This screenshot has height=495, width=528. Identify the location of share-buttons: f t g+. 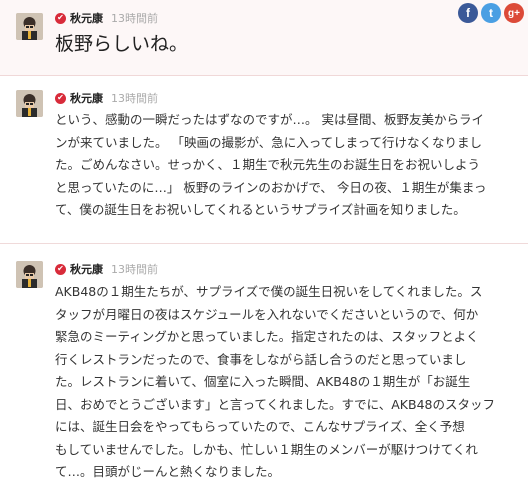
(491, 13).